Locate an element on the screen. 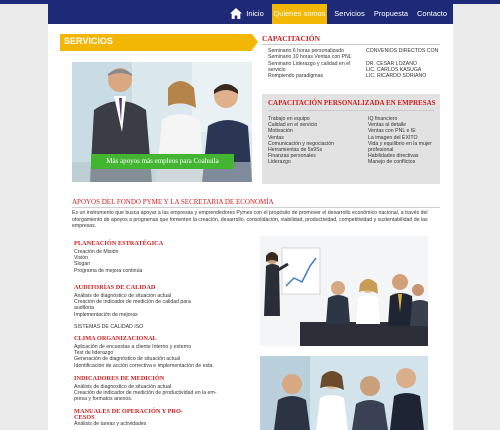  presentation-photo is located at coordinates (344, 291).